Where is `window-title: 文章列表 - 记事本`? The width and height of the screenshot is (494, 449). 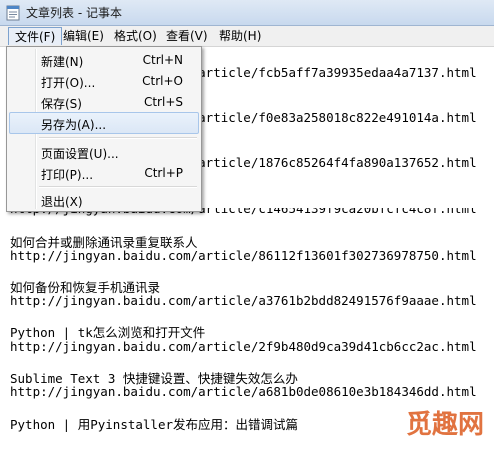 window-title: 文章列表 - 记事本 is located at coordinates (74, 13).